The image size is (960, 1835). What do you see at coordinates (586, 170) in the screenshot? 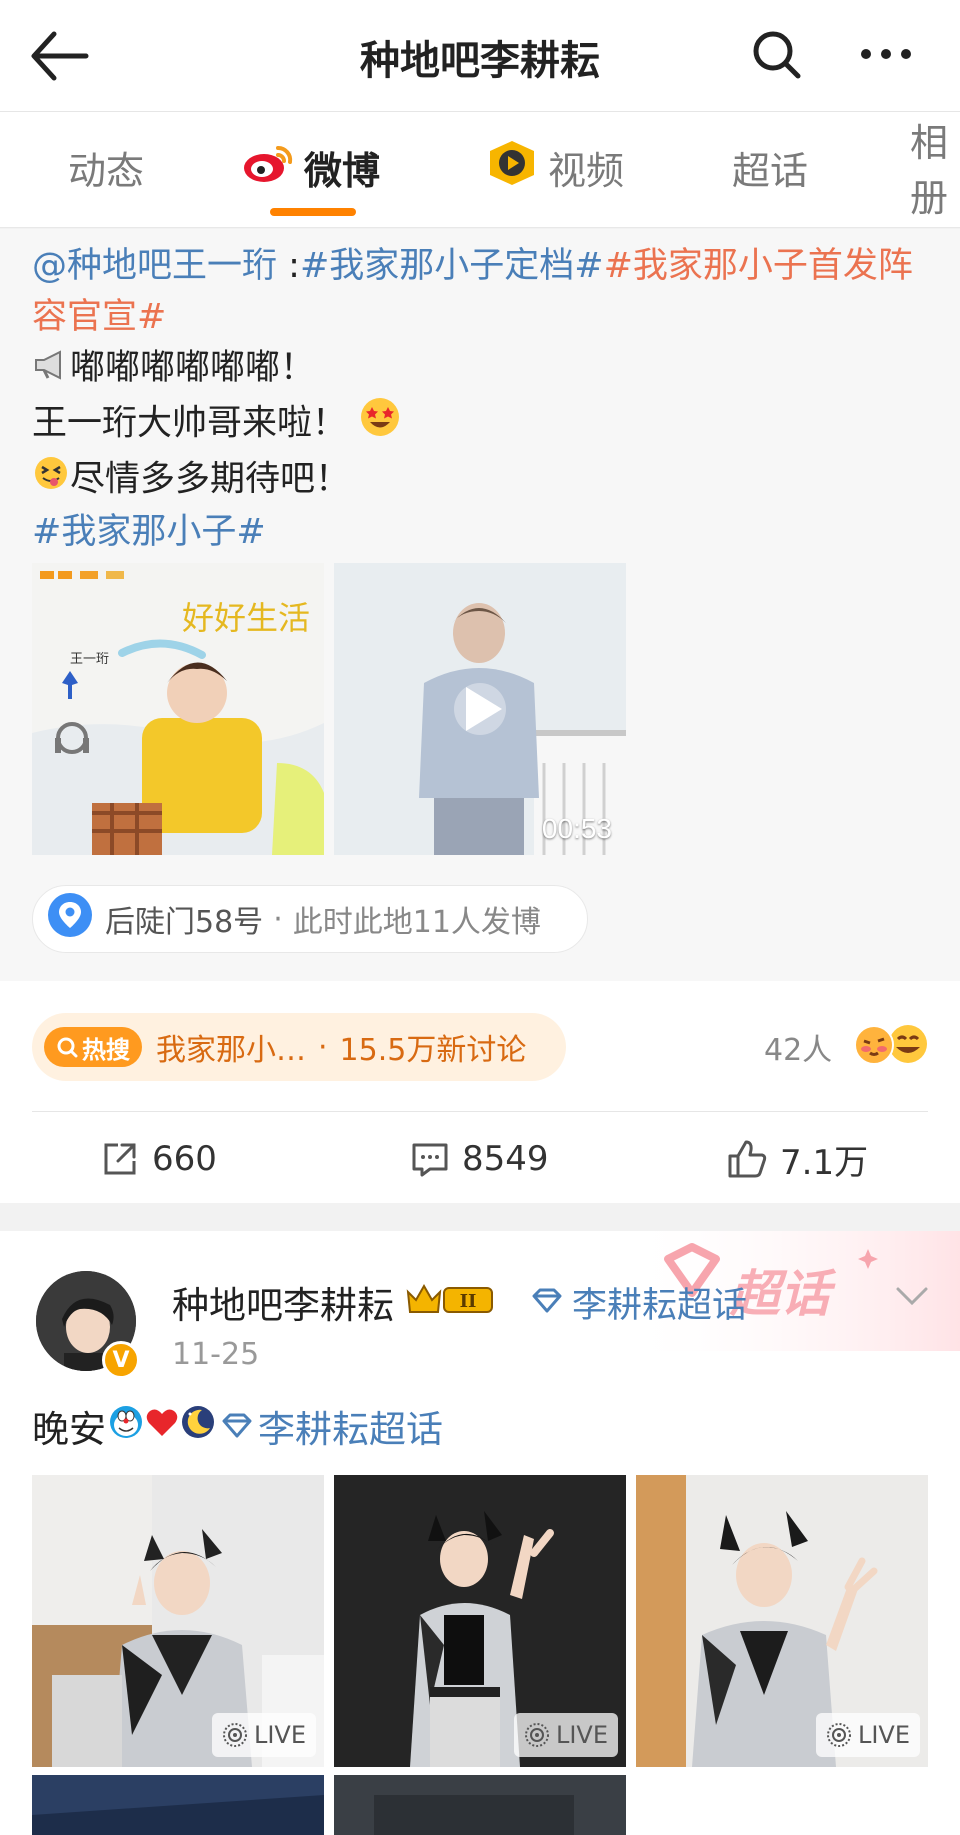
I see `tab-video-label: 视频` at bounding box center [586, 170].